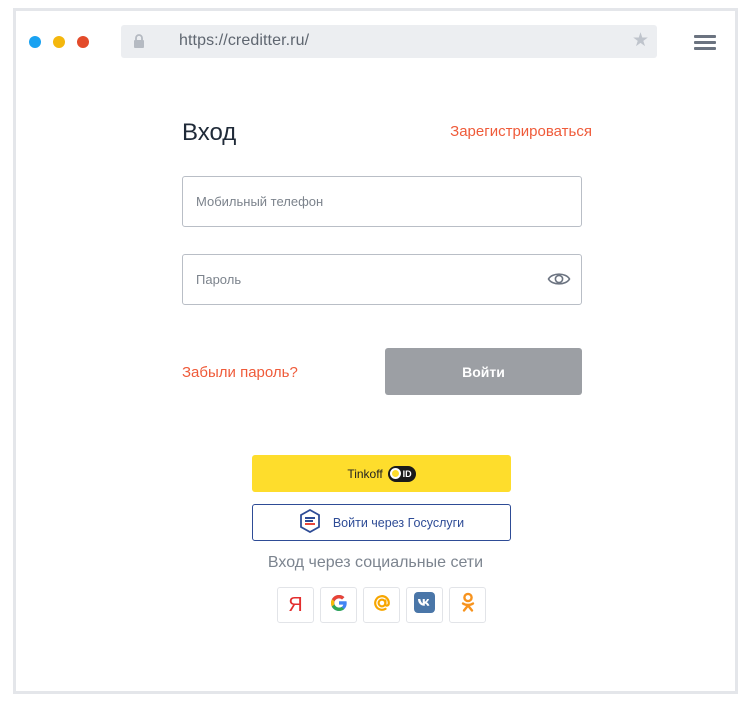 The height and width of the screenshot is (709, 751). What do you see at coordinates (244, 40) in the screenshot?
I see `address-url: https://creditter.ru/` at bounding box center [244, 40].